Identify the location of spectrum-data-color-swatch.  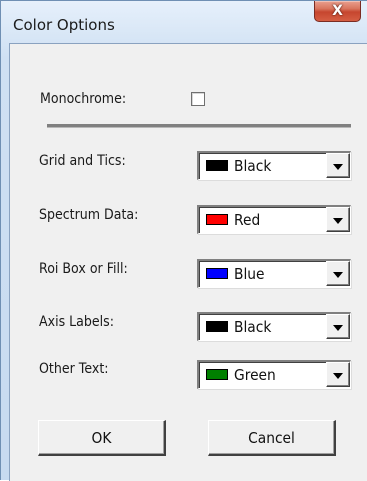
(217, 219).